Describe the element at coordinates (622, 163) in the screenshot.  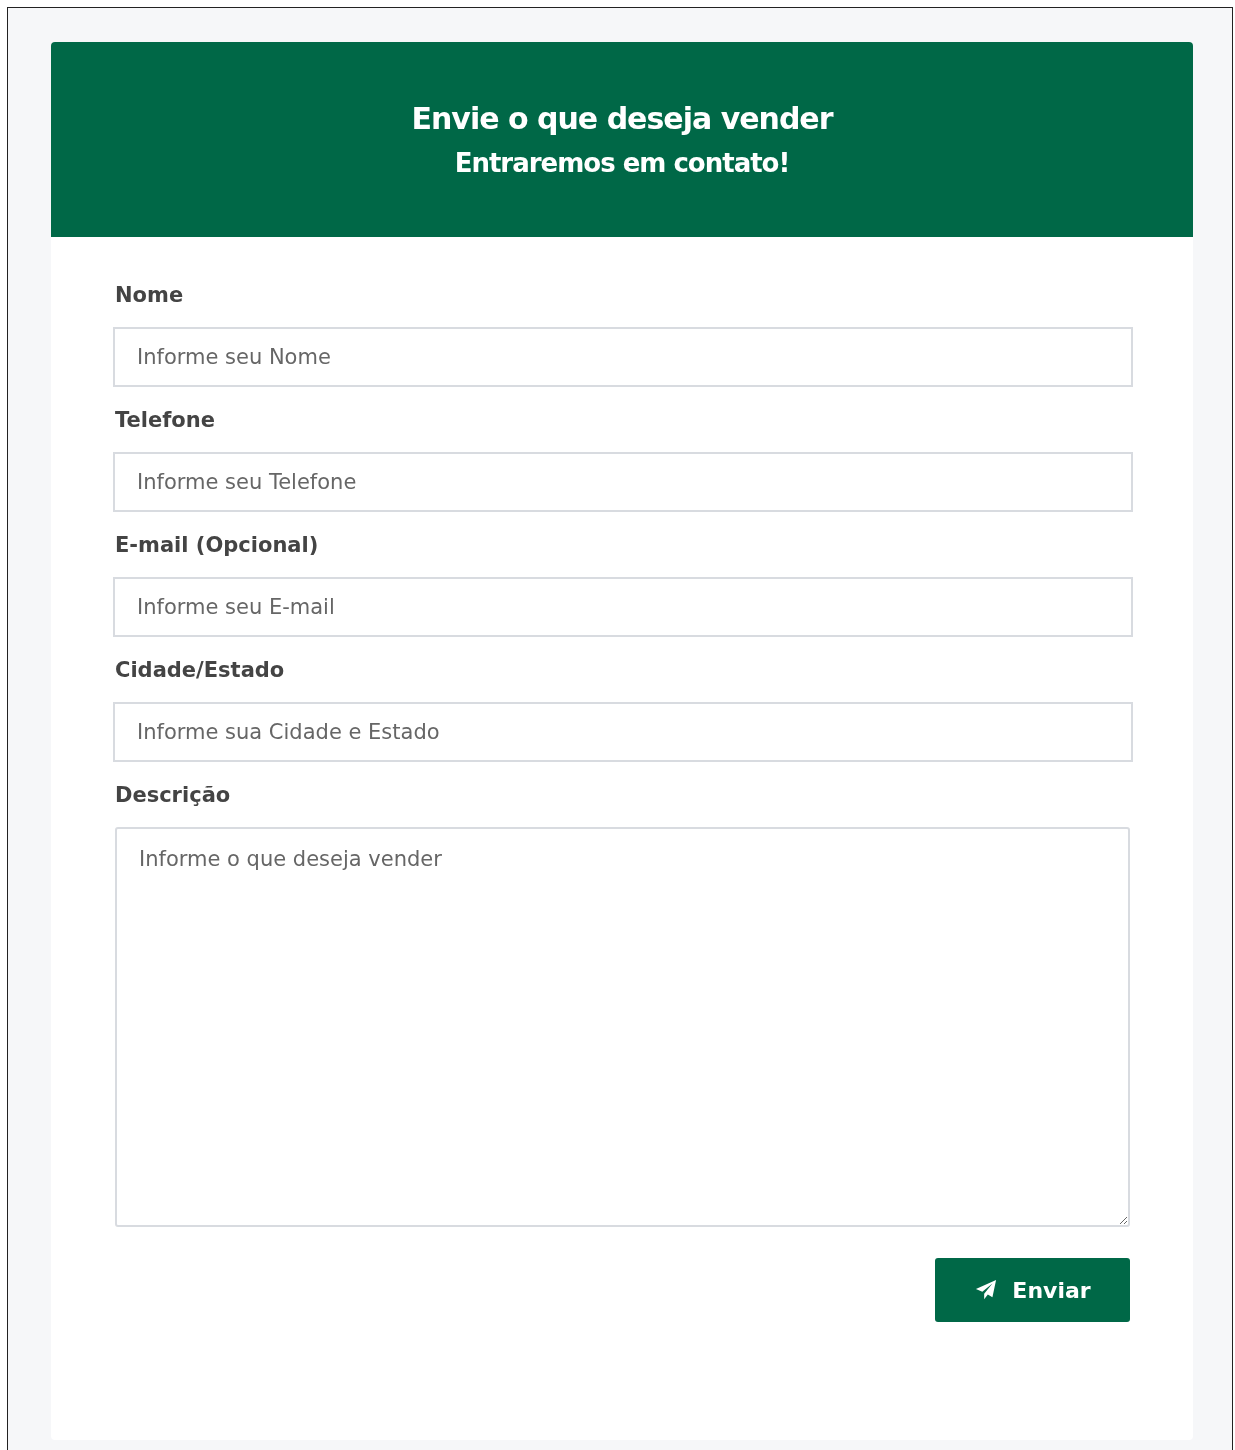
I see `form-subtitle: Entraremos em contato!` at that location.